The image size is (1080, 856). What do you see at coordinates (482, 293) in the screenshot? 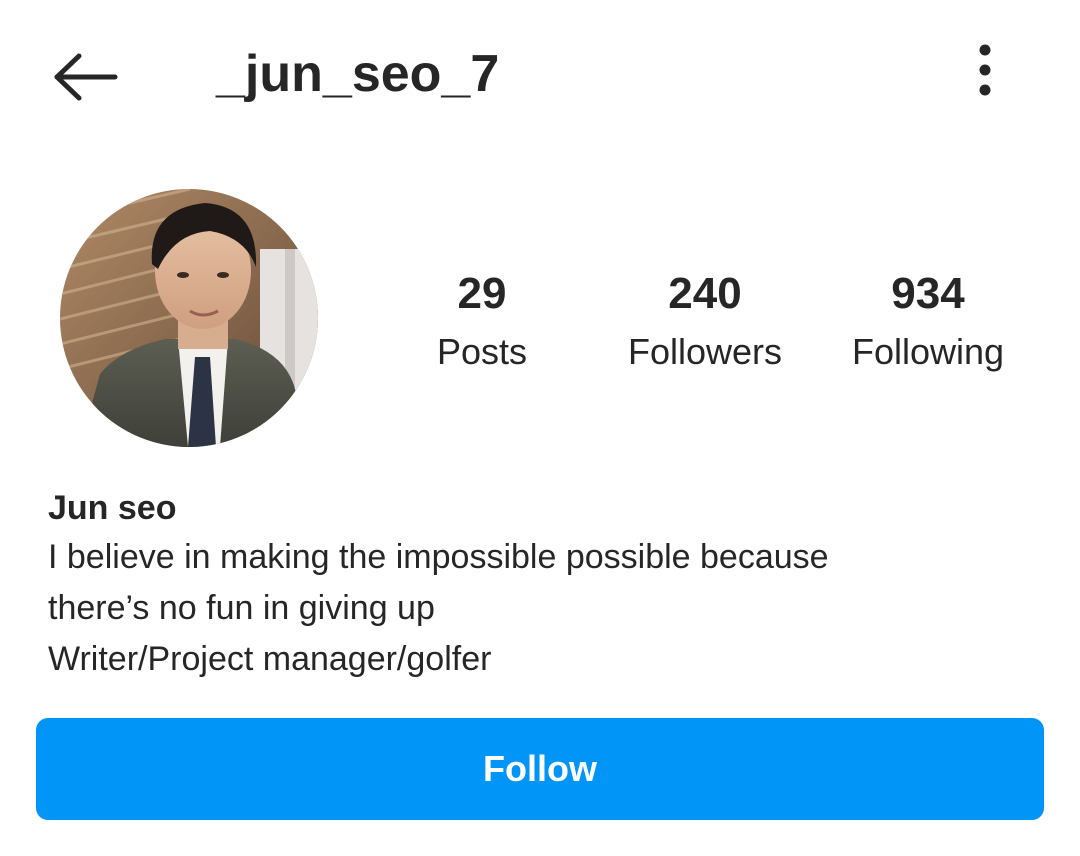
I see `posts-count: 29` at bounding box center [482, 293].